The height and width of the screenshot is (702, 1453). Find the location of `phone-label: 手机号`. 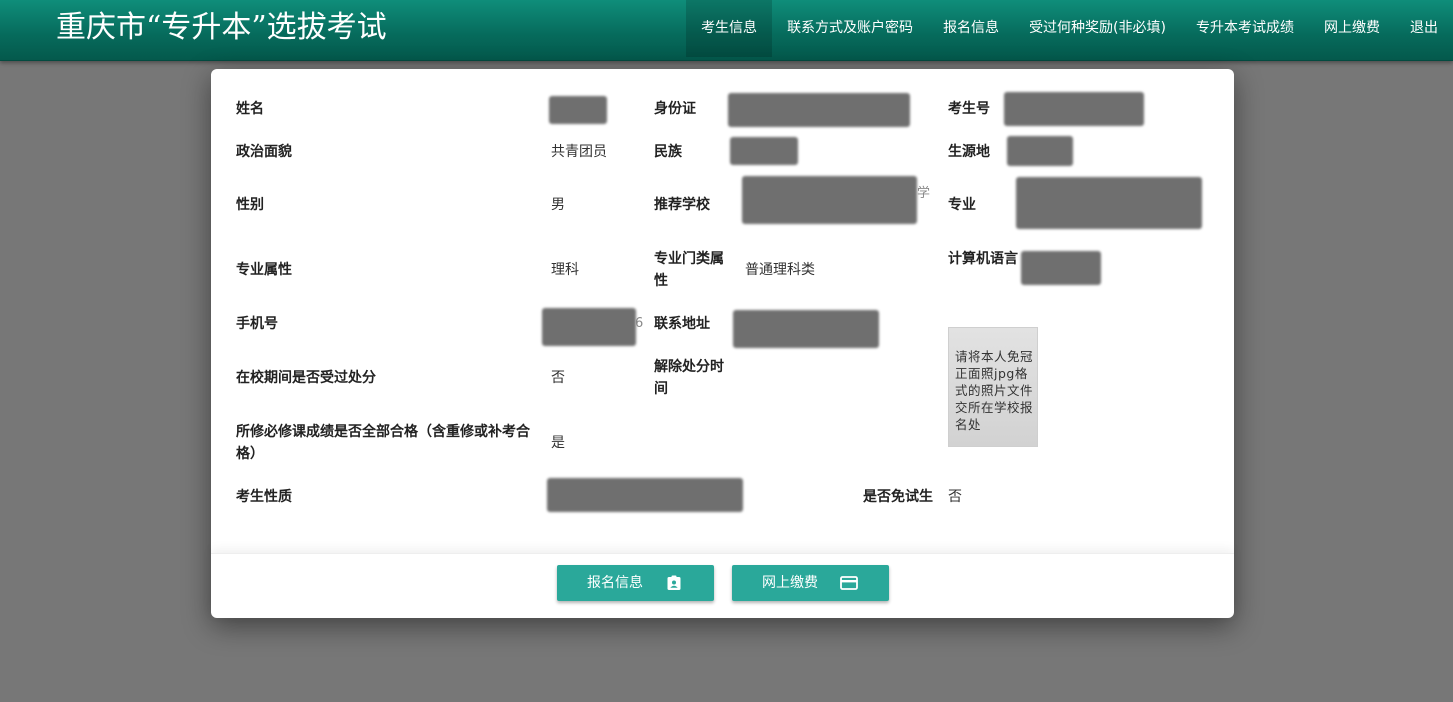

phone-label: 手机号 is located at coordinates (257, 324).